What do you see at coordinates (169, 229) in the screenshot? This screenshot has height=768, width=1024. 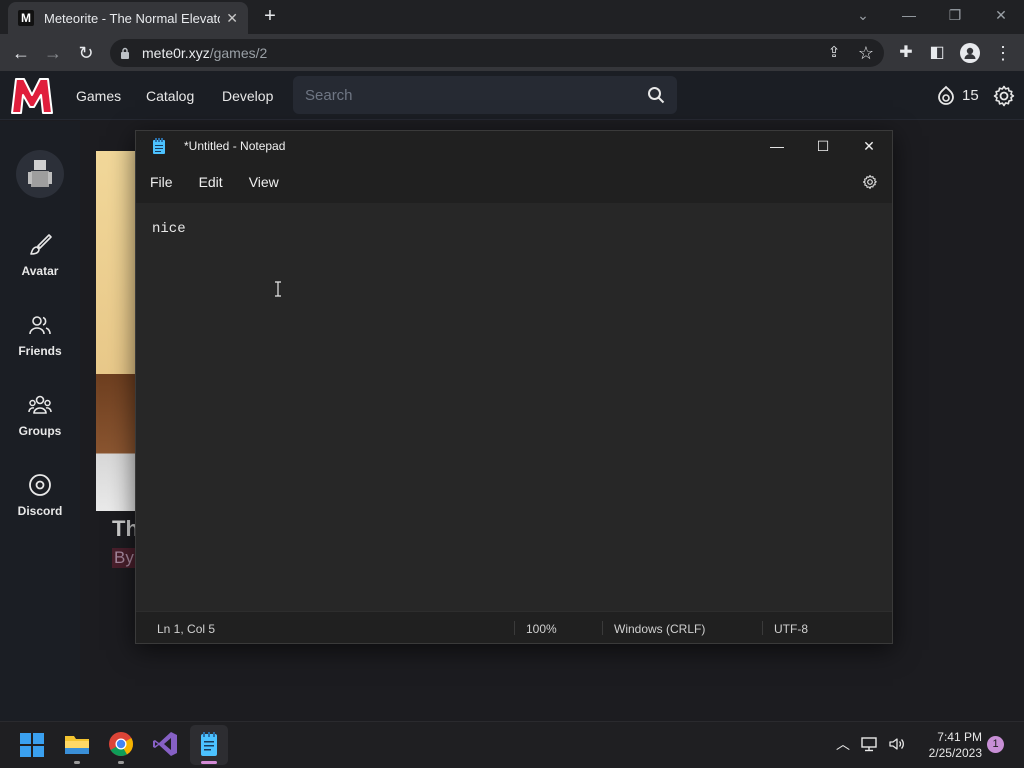 I see `notepad-text-content: nice` at bounding box center [169, 229].